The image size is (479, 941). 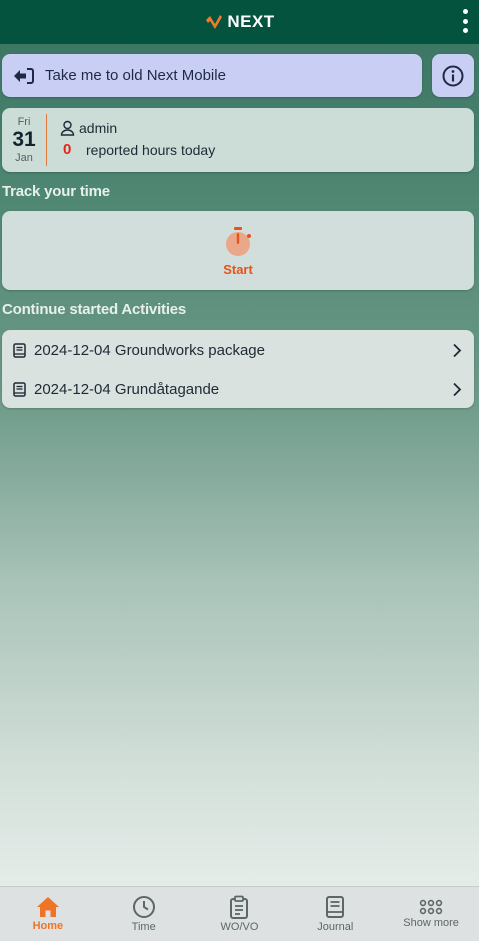 What do you see at coordinates (214, 22) in the screenshot?
I see `logo-bolt-icon` at bounding box center [214, 22].